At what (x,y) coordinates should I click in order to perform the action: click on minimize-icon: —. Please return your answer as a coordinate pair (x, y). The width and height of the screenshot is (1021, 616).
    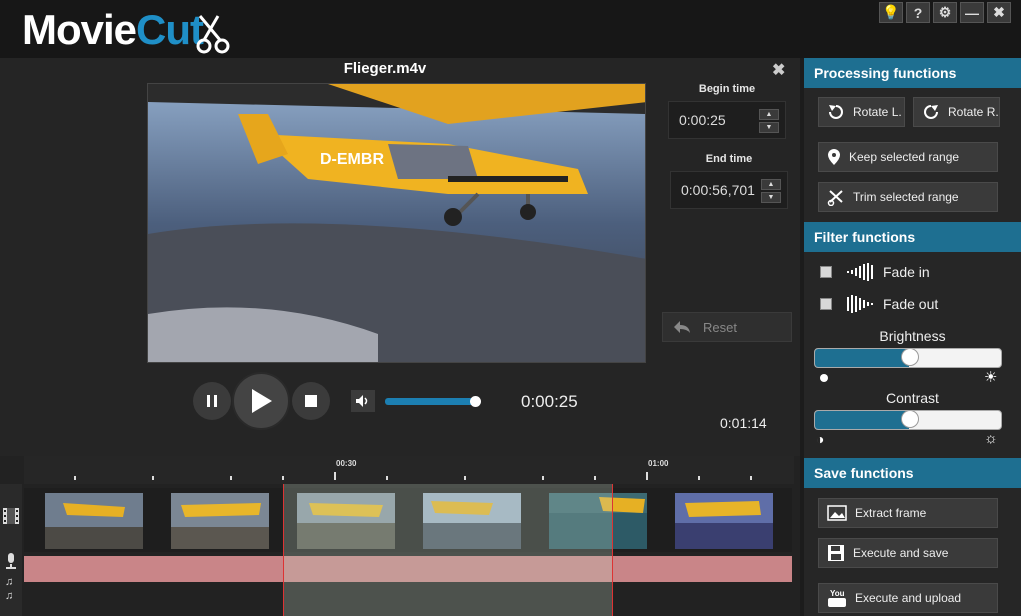
    Looking at the image, I should click on (972, 12).